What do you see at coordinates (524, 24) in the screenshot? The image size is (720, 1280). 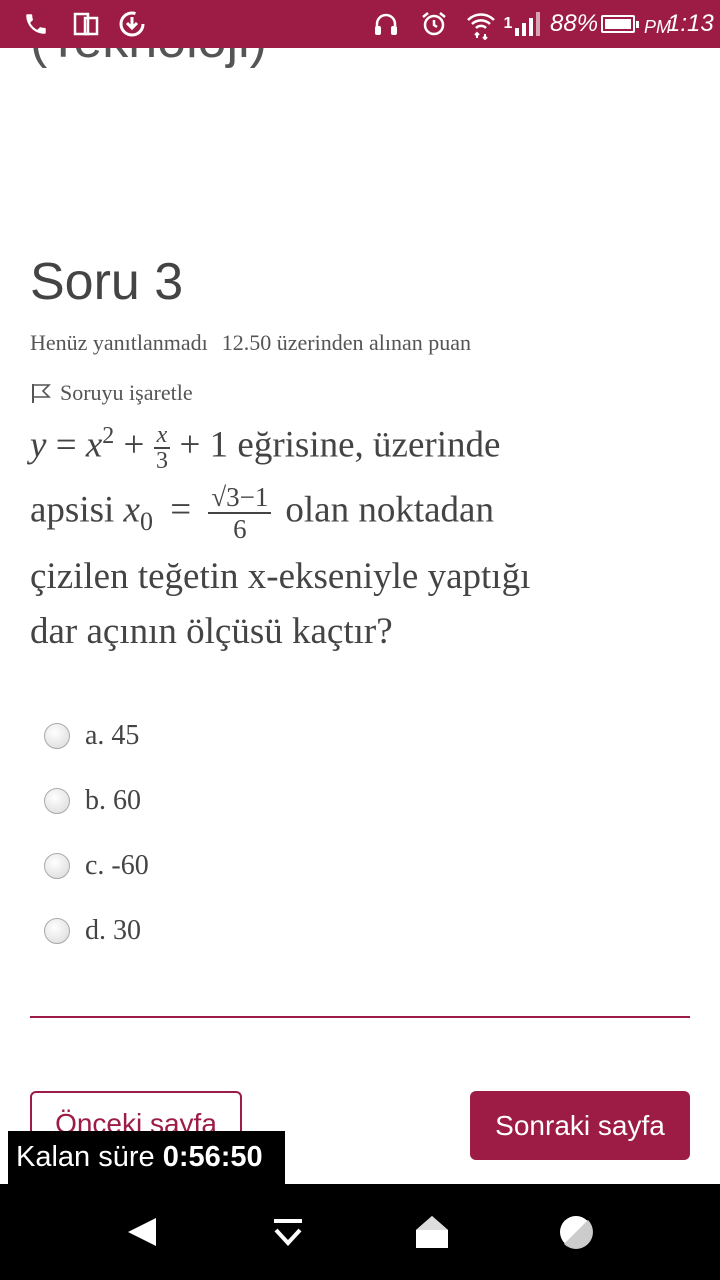 I see `signal-icon: 1` at bounding box center [524, 24].